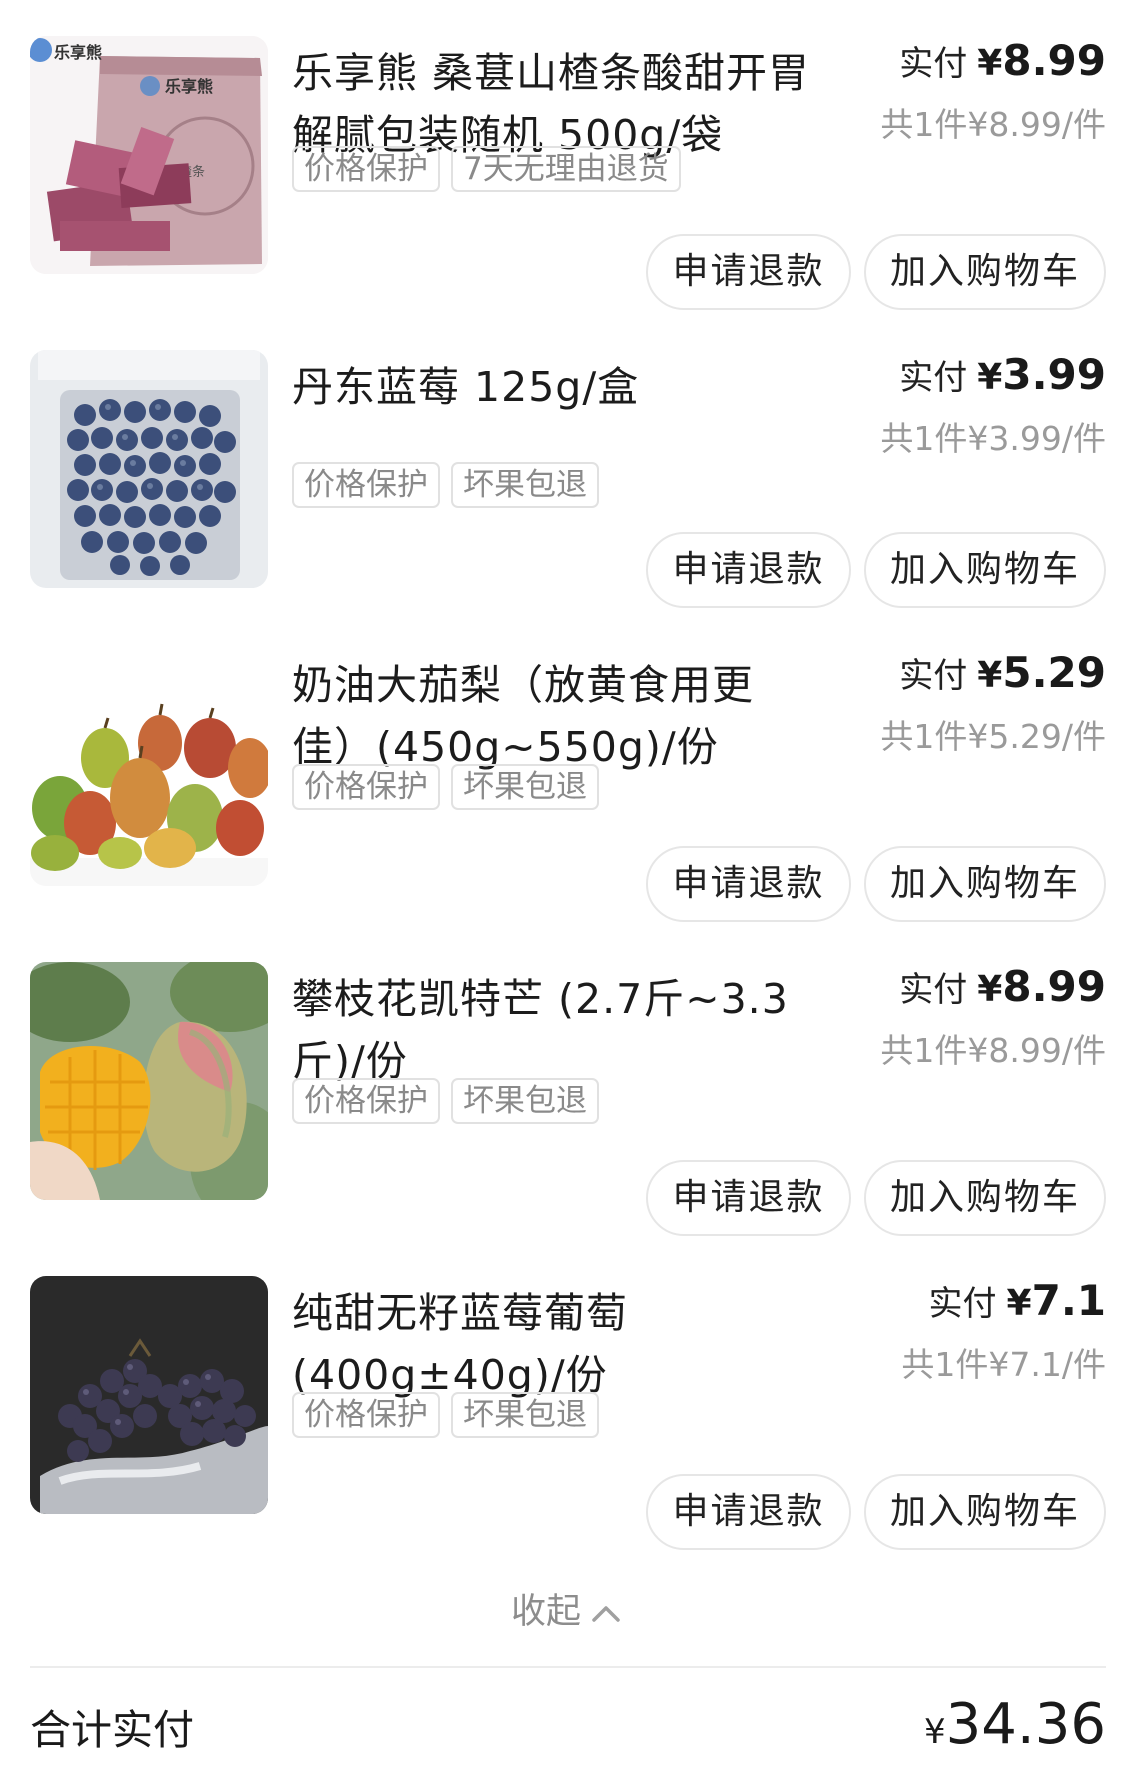  Describe the element at coordinates (568, 1667) in the screenshot. I see `divider` at that location.